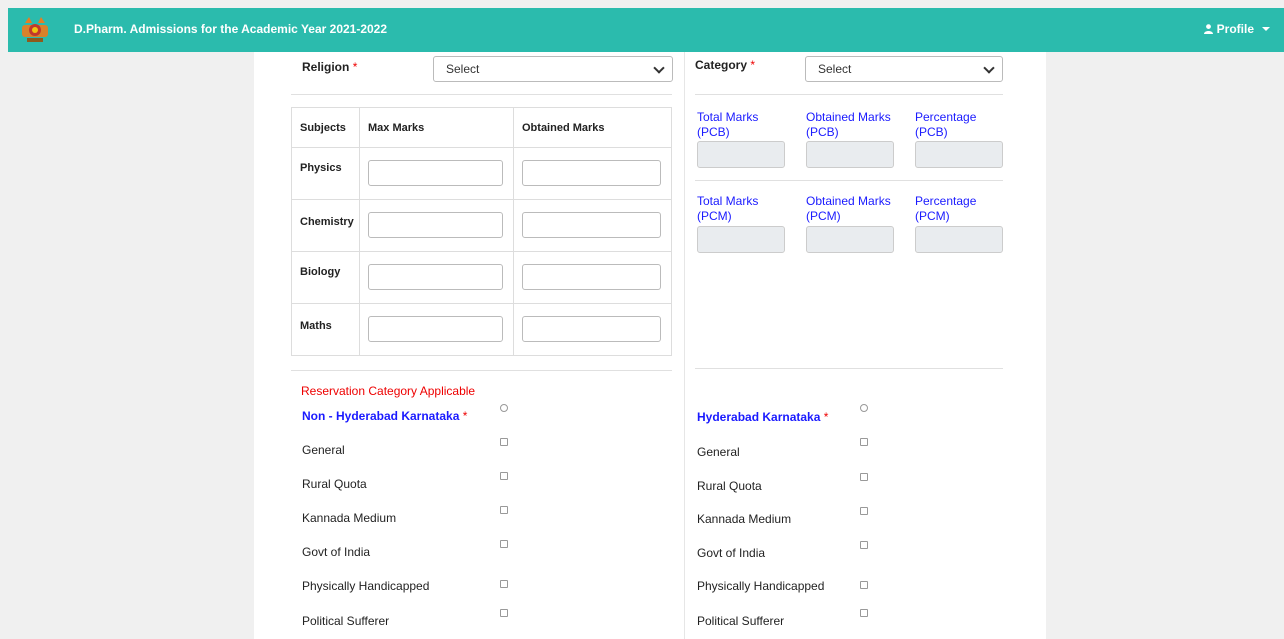 Image resolution: width=1284 pixels, height=639 pixels. What do you see at coordinates (504, 476) in the screenshot?
I see `left-rural-quota-checkbox` at bounding box center [504, 476].